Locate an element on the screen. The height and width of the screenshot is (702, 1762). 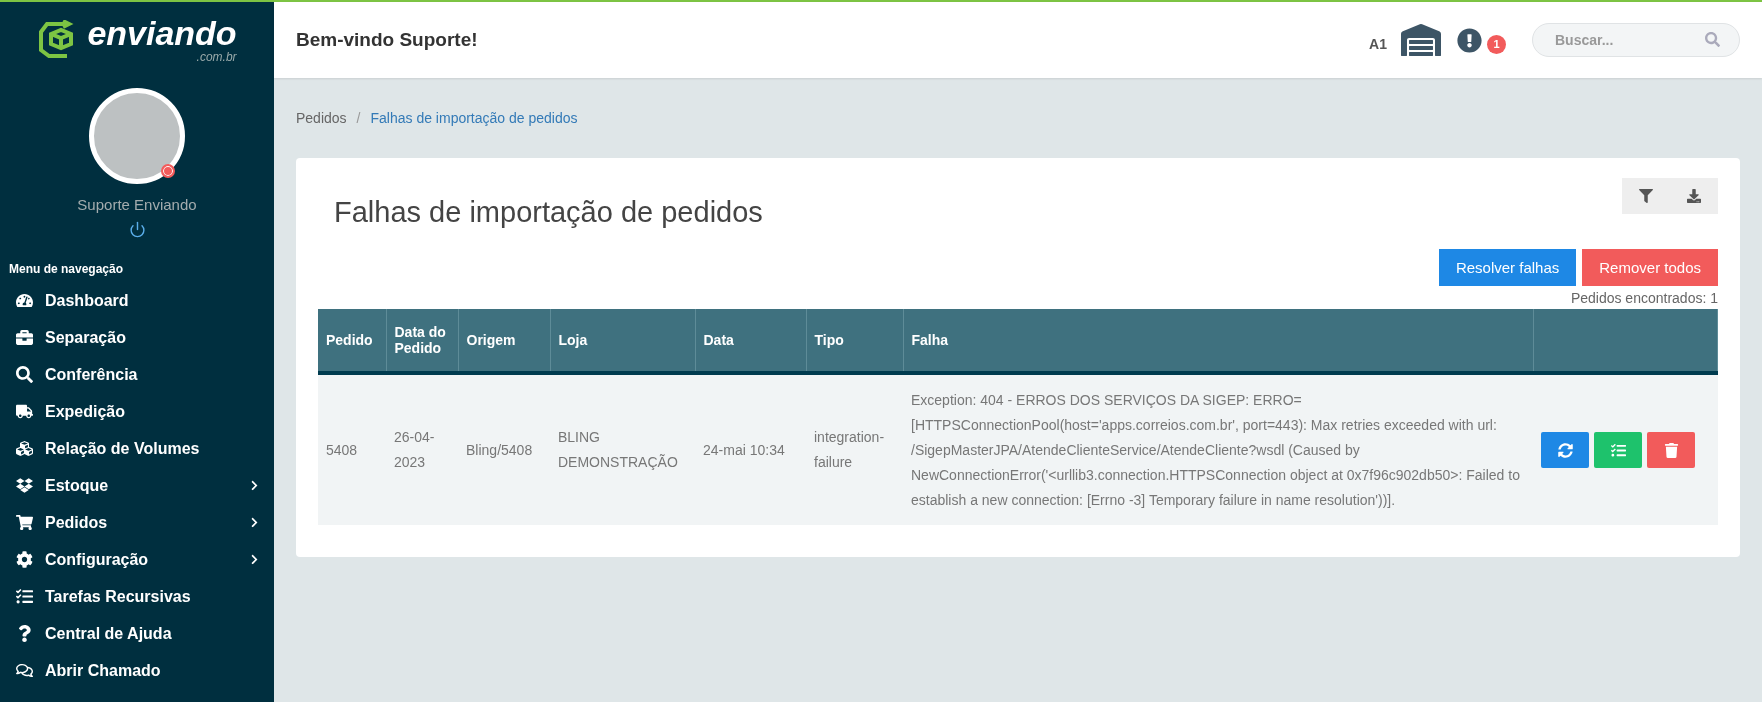
table-cell: Exception: 404 - ERROS DOS SERVIÇOS DA SIGEP: ERRO=[HTTPSConnectionPool(host='apps.correios.com.br', port=443): Max retries exceeded with url: /SigepMasterJPA/AtendeClienteService/AtendeCliente?wsdl (Caused by NewConnectionError('<urllib3.connection.HTTPSConnection object at 0x7f96c902db50>: Failed to establish a new connection: [Errno -3] Temporary failure in name resolution'))]. is located at coordinates (1218, 449).